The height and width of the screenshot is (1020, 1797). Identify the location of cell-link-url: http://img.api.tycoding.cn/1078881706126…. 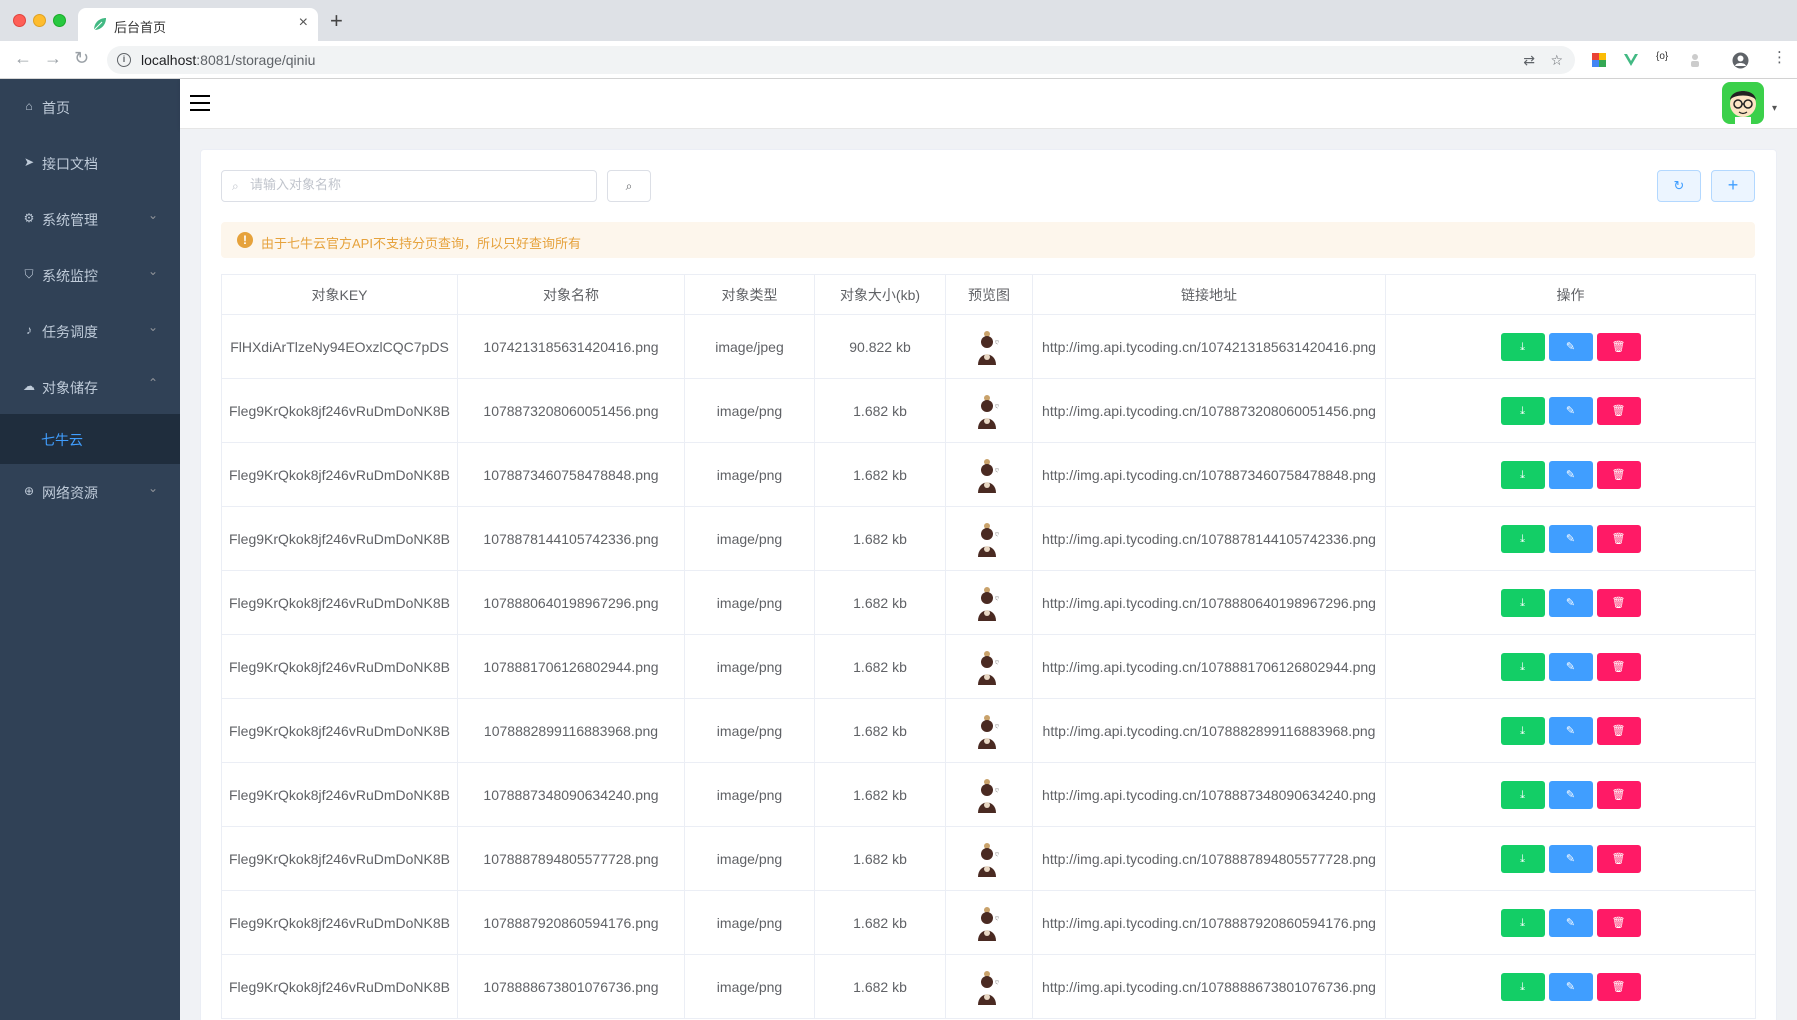
(1209, 666).